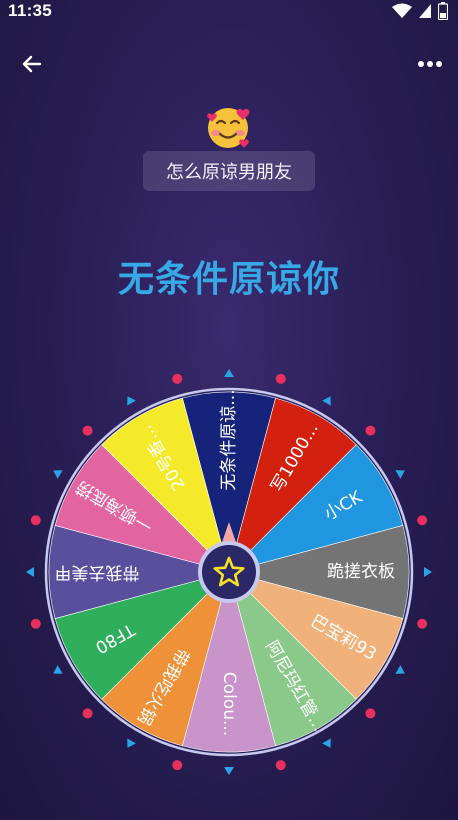  I want to click on wheel-segment-label: 带我去美甲, so click(97, 572).